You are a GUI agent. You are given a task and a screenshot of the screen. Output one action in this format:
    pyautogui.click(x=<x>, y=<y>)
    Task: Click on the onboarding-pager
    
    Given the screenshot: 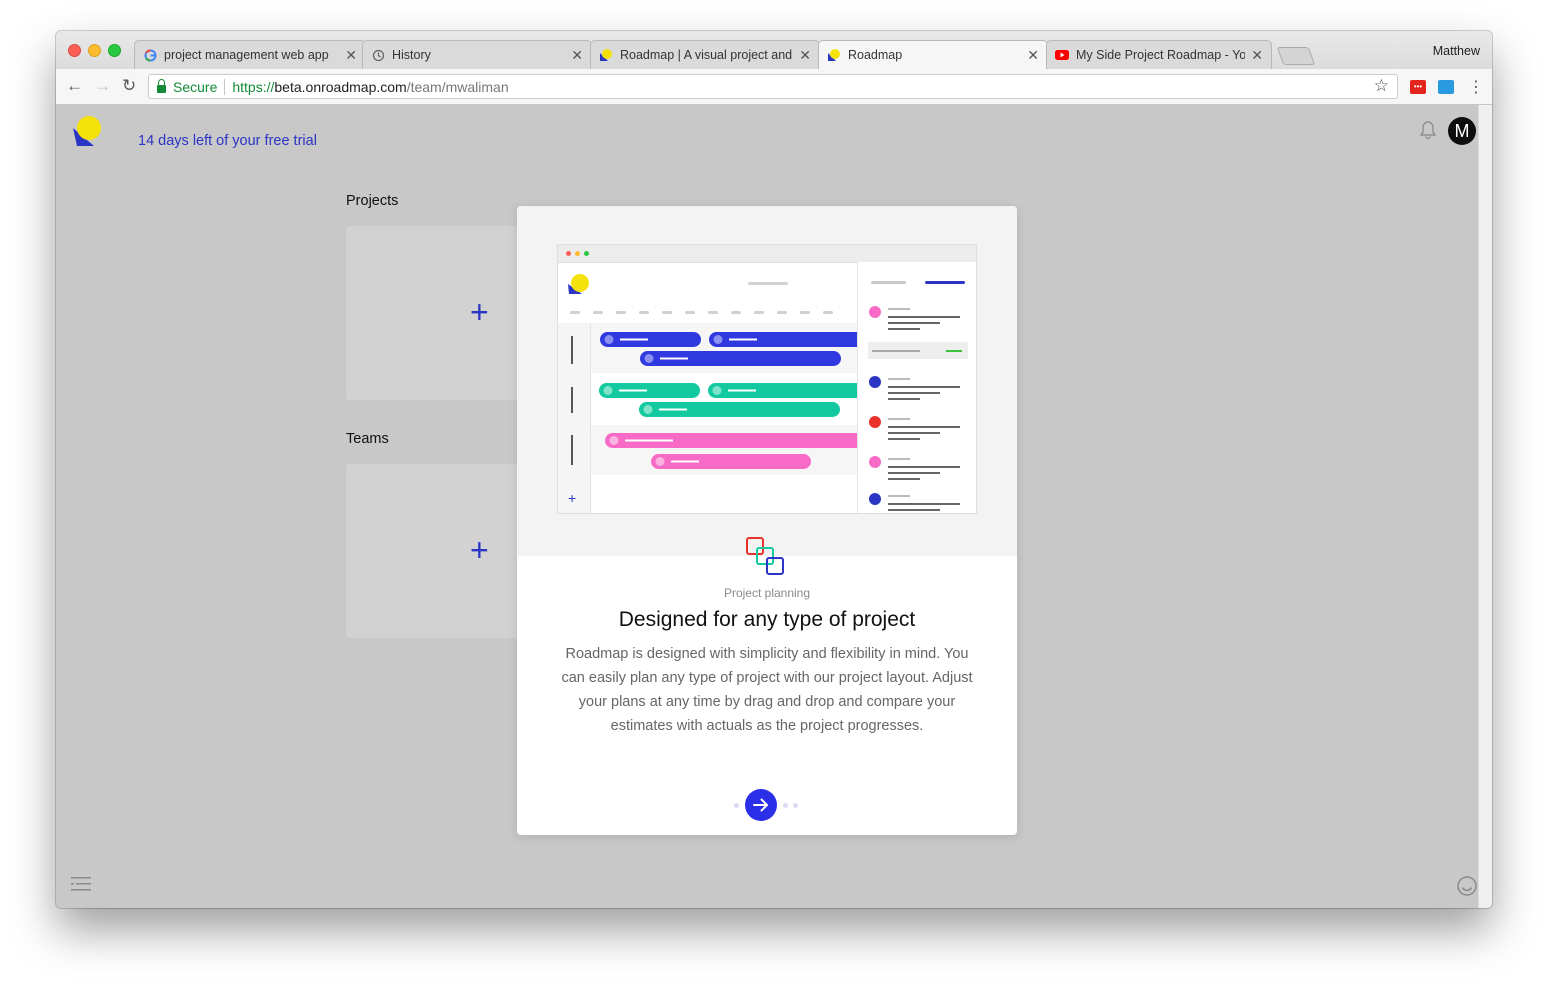 What is the action you would take?
    pyautogui.click(x=767, y=805)
    